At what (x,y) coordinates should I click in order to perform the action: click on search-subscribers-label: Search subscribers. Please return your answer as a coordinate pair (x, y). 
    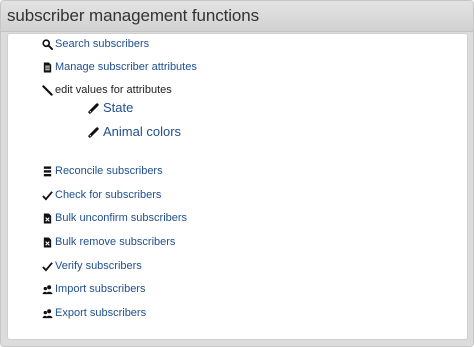
    Looking at the image, I should click on (102, 44).